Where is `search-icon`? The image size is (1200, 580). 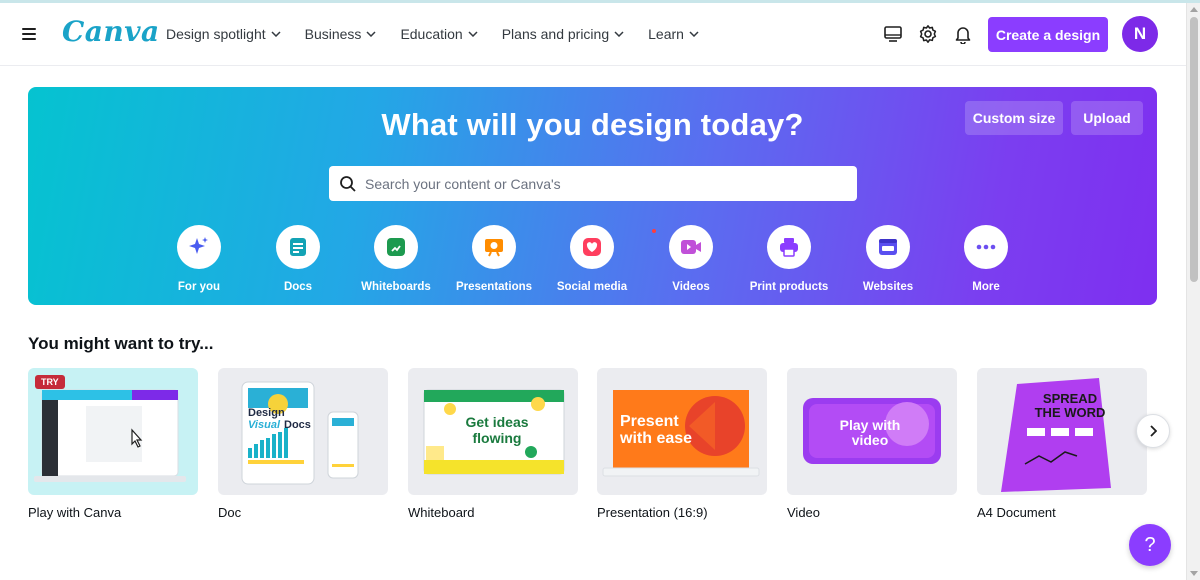
search-icon is located at coordinates (348, 183).